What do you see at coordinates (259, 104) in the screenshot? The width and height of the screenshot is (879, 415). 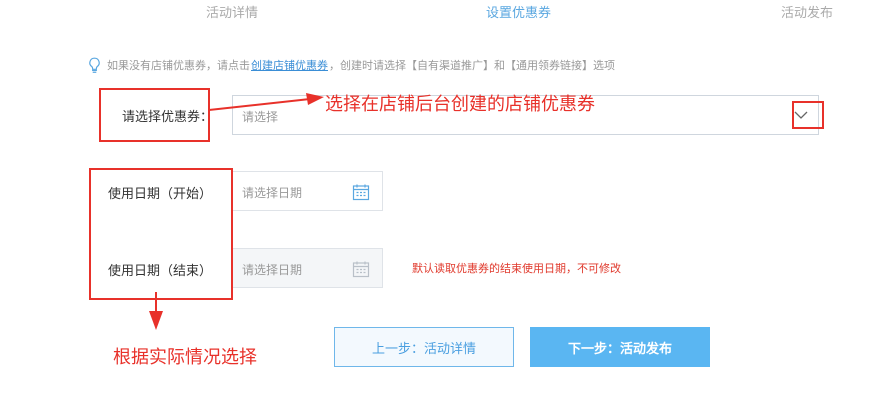 I see `arrow-to-coupon-hint` at bounding box center [259, 104].